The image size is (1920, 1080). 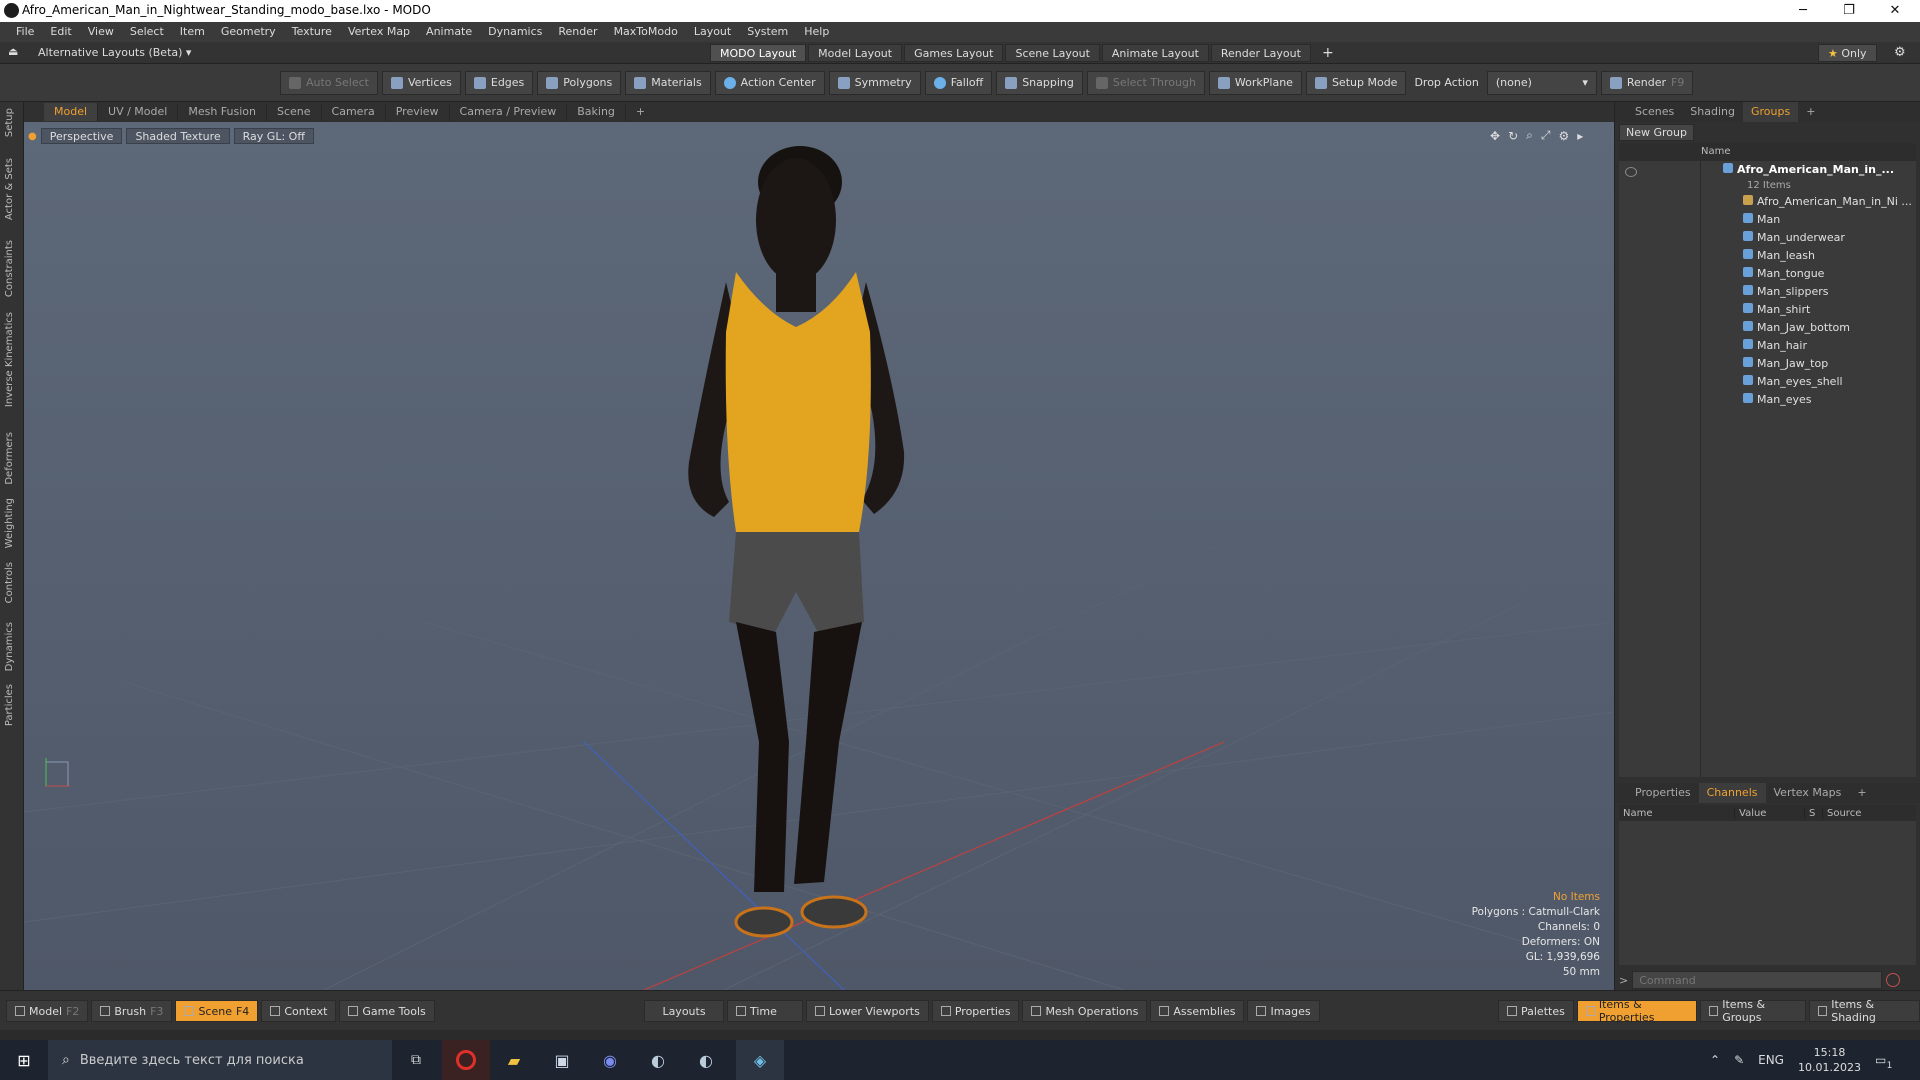 I want to click on list-item: Man_Jaw_bottom, so click(x=1829, y=328).